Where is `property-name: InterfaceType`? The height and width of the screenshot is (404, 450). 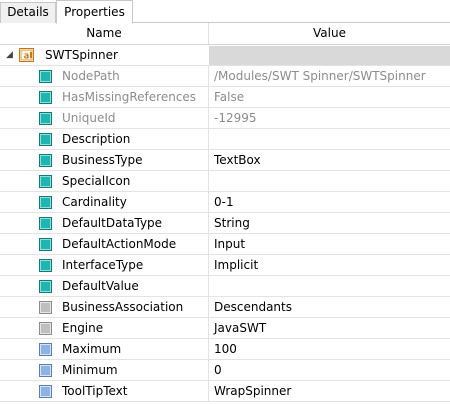
property-name: InterfaceType is located at coordinates (103, 265).